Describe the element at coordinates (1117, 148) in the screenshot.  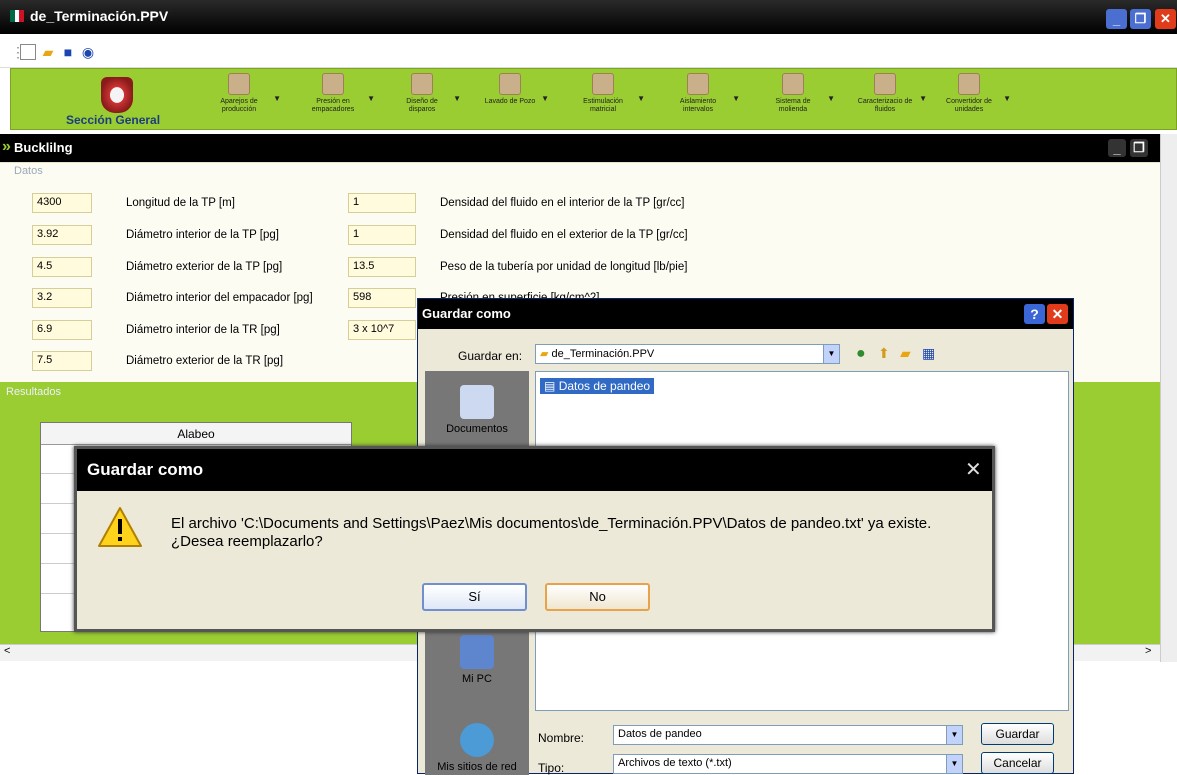
I see `child-minimize-button: _` at that location.